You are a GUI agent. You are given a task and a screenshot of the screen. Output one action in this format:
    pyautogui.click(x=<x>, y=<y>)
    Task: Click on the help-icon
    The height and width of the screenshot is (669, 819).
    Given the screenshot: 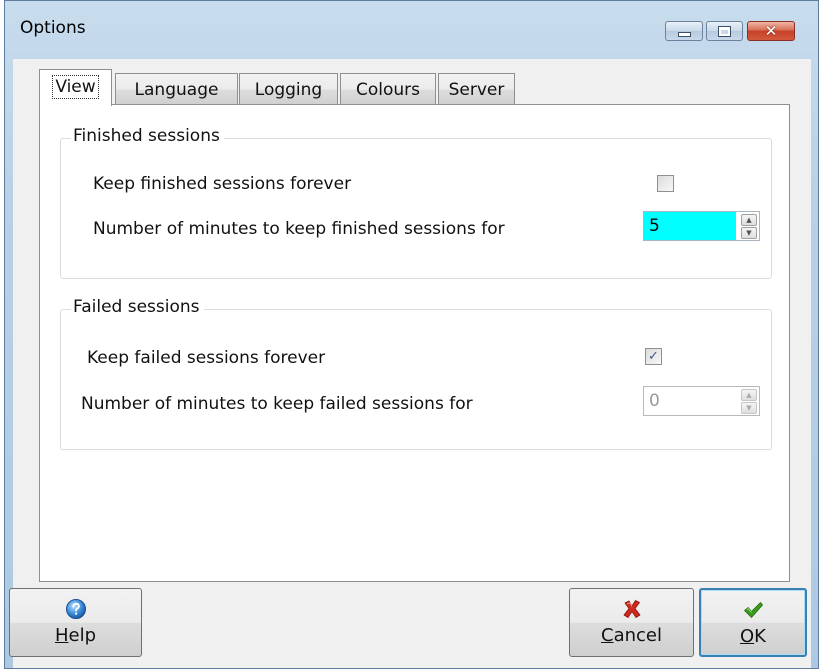 What is the action you would take?
    pyautogui.click(x=75, y=609)
    